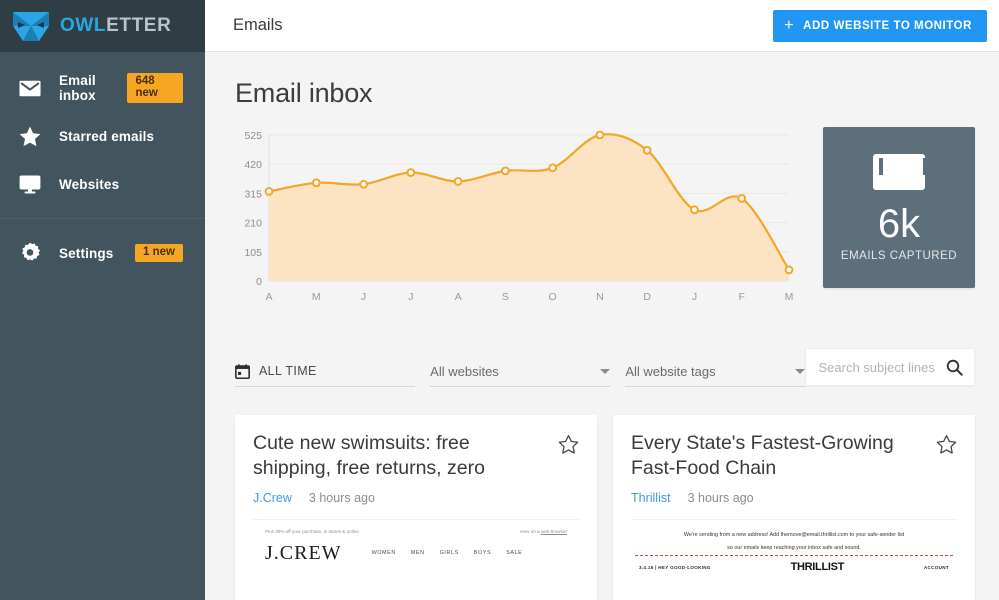 This screenshot has height=600, width=999. I want to click on chart-xtick-label: S, so click(505, 297).